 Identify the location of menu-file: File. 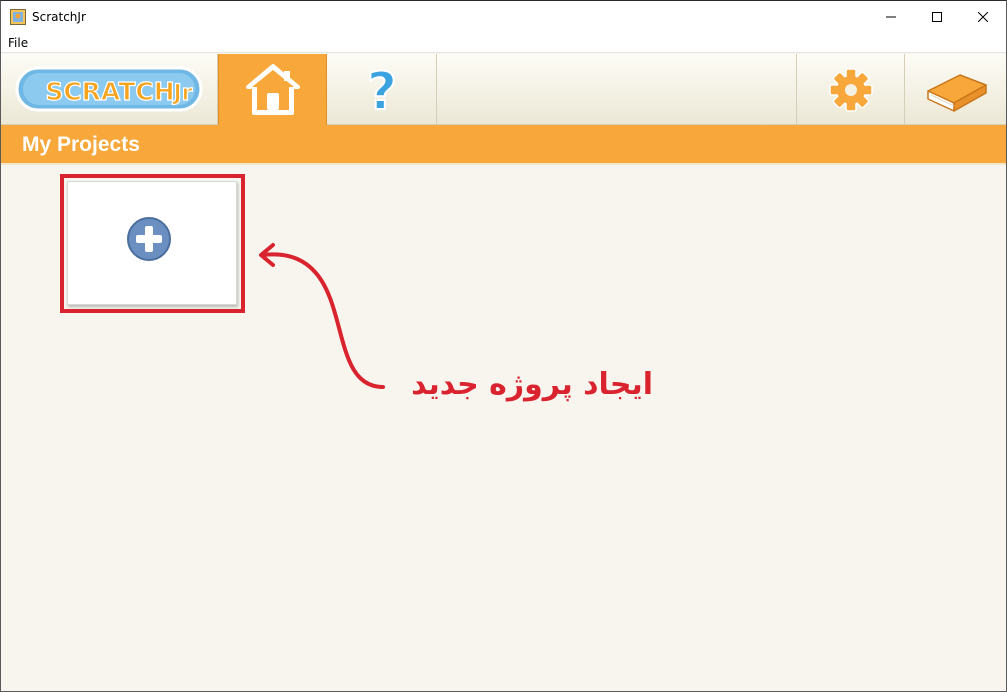
(18, 43).